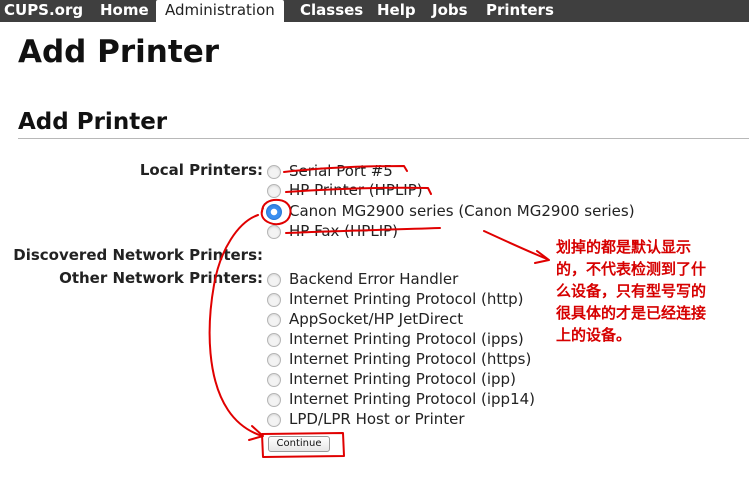 The image size is (749, 479). I want to click on circle-selected-radio, so click(276, 212).